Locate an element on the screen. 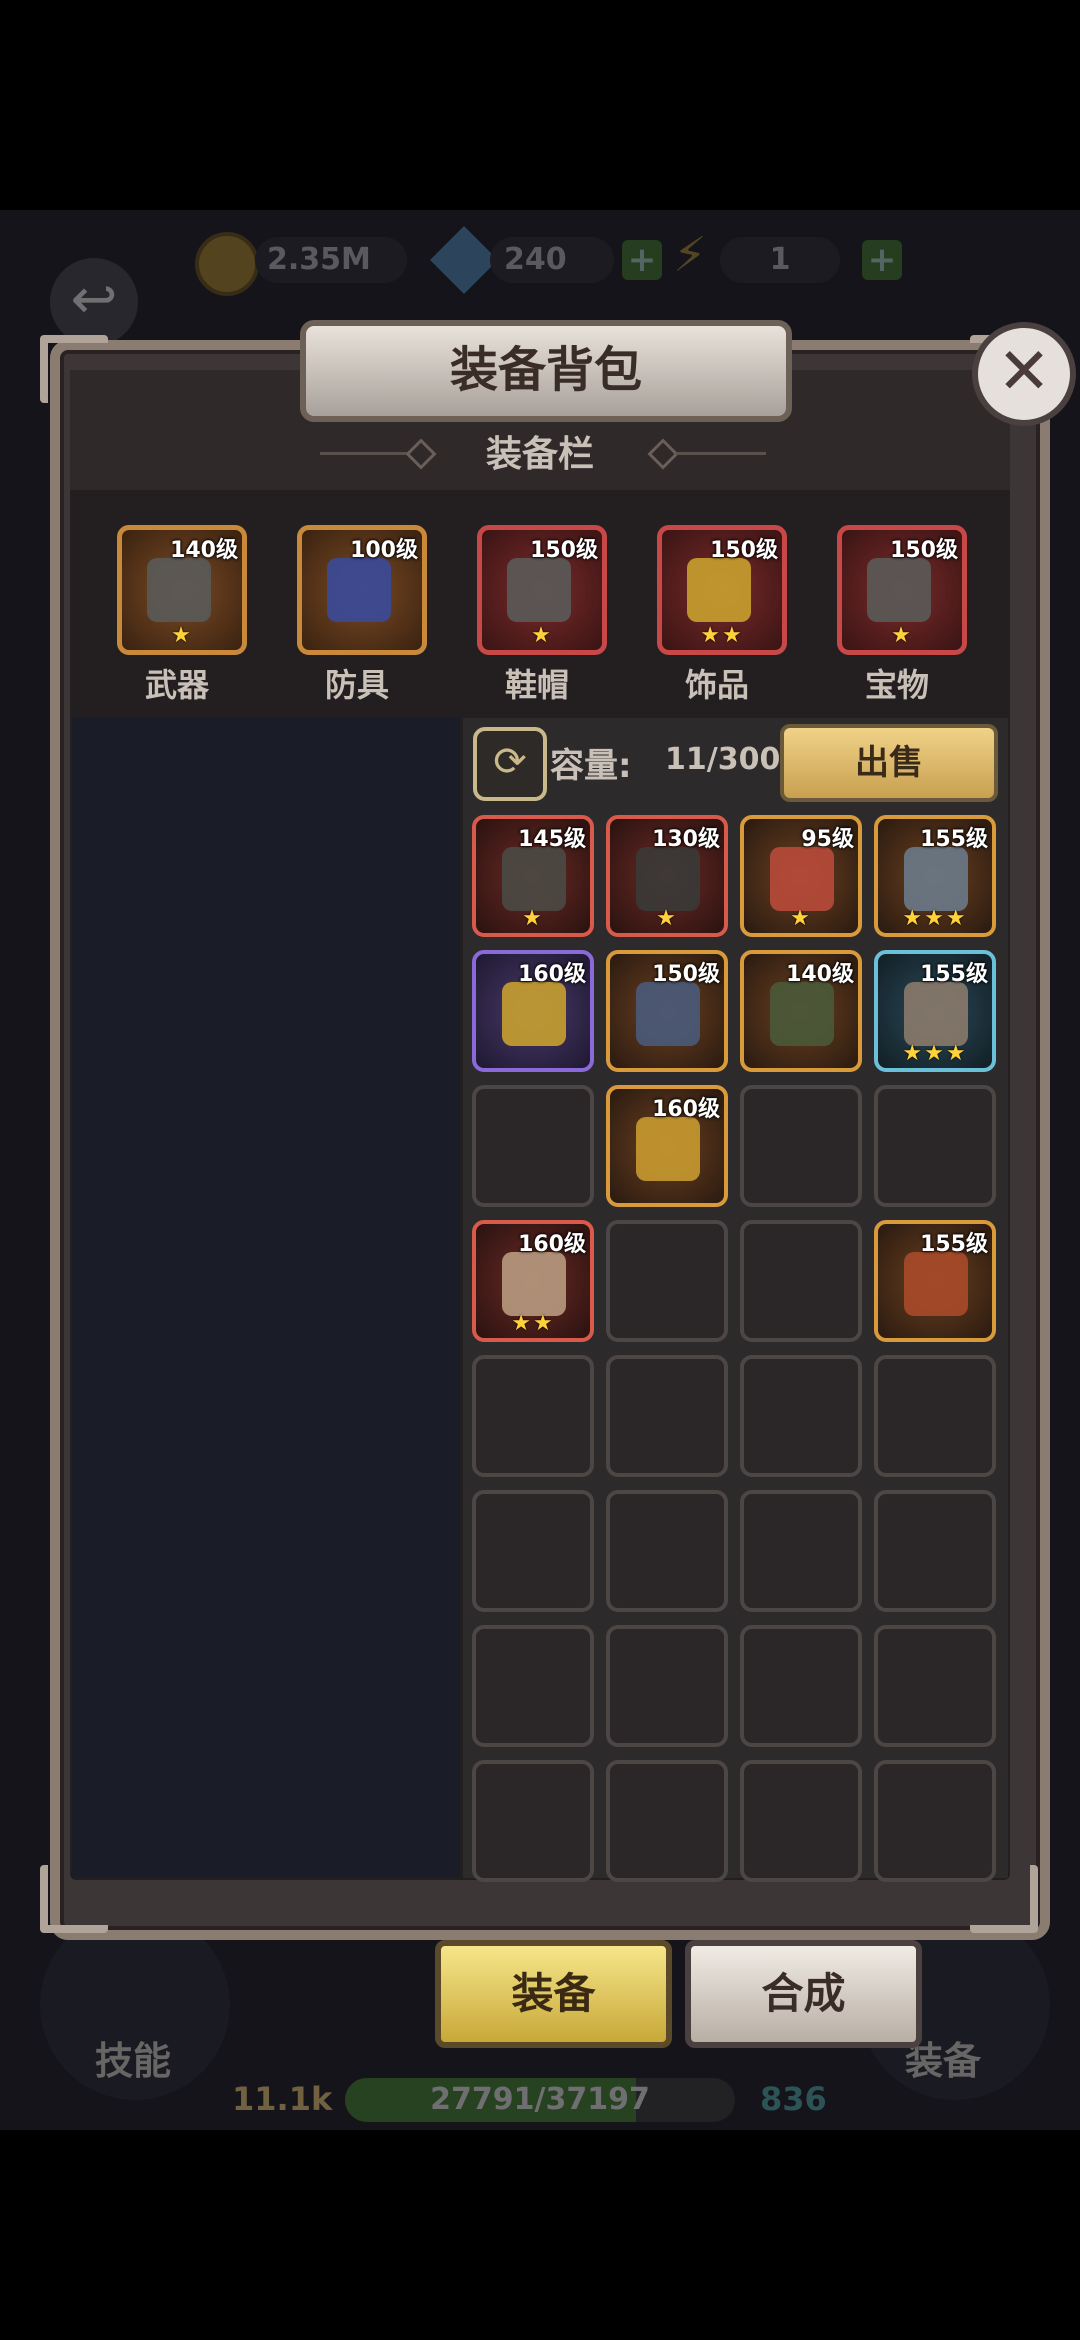 The width and height of the screenshot is (1080, 2340). equipped-slot-2: 150级 ★ is located at coordinates (542, 590).